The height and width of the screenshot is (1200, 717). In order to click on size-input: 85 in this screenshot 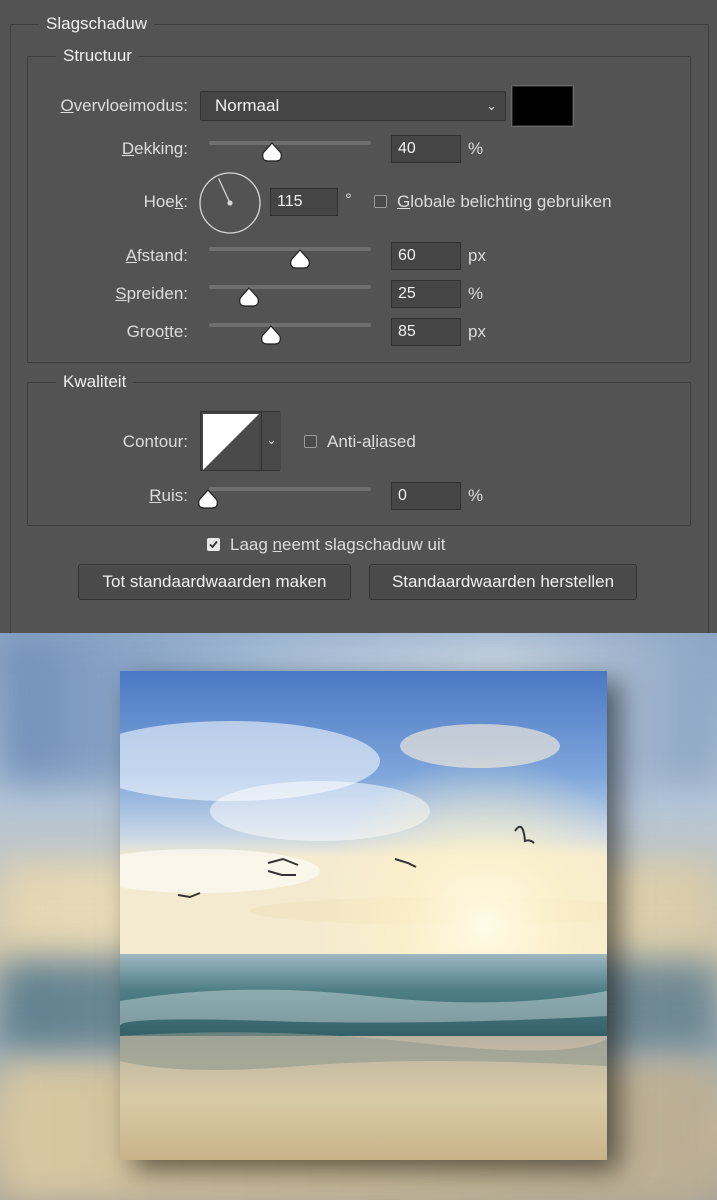, I will do `click(426, 332)`.